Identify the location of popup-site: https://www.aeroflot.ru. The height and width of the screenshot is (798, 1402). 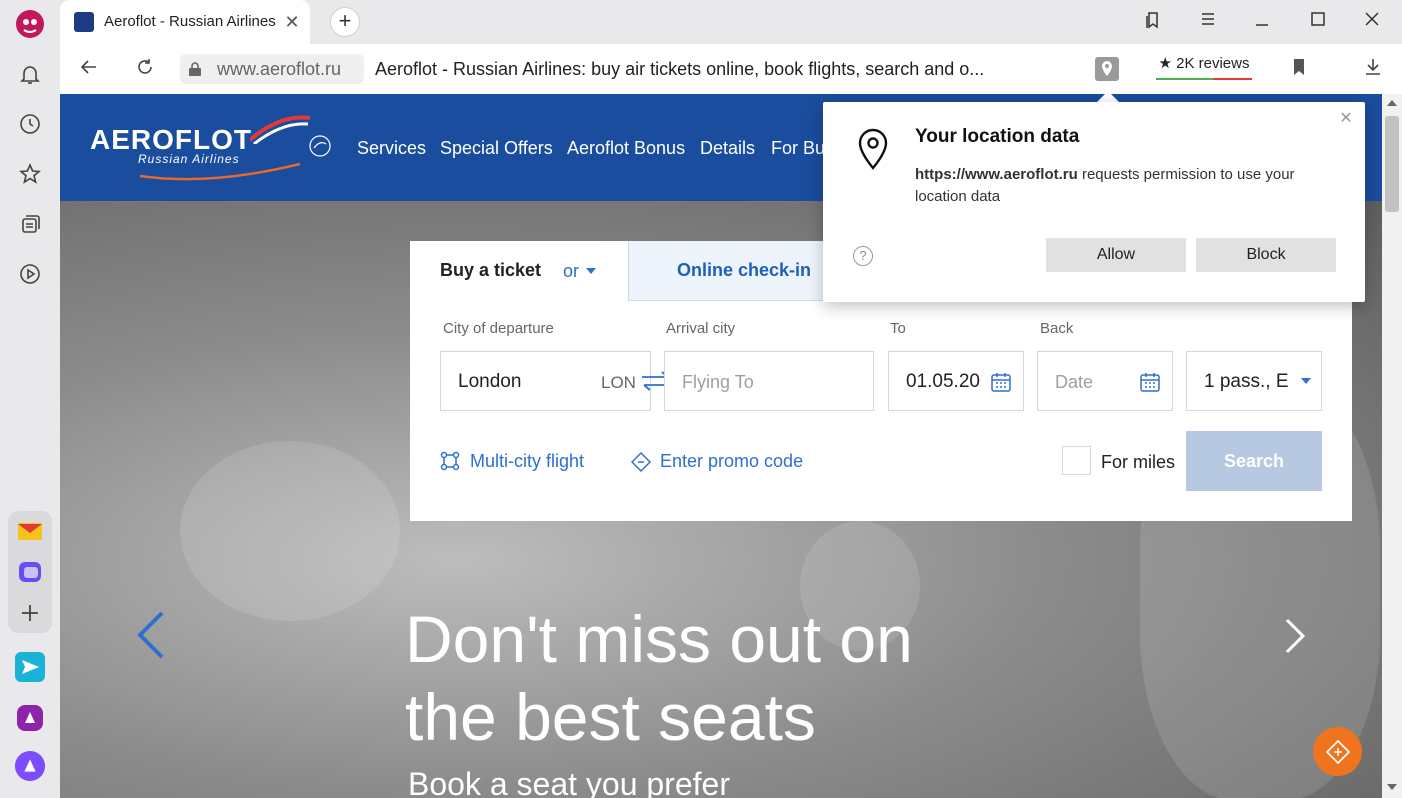
(996, 174).